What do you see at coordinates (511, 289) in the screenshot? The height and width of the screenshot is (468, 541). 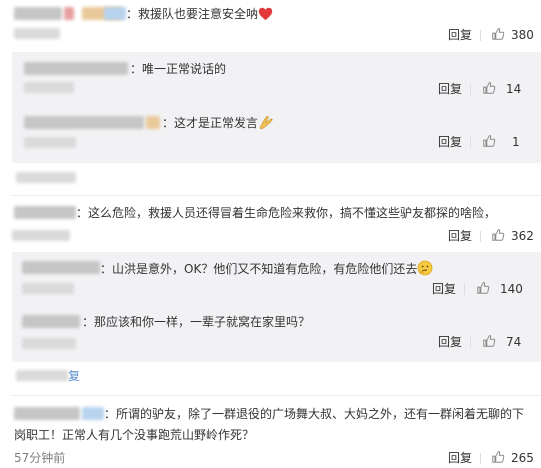 I see `like-count: 140` at bounding box center [511, 289].